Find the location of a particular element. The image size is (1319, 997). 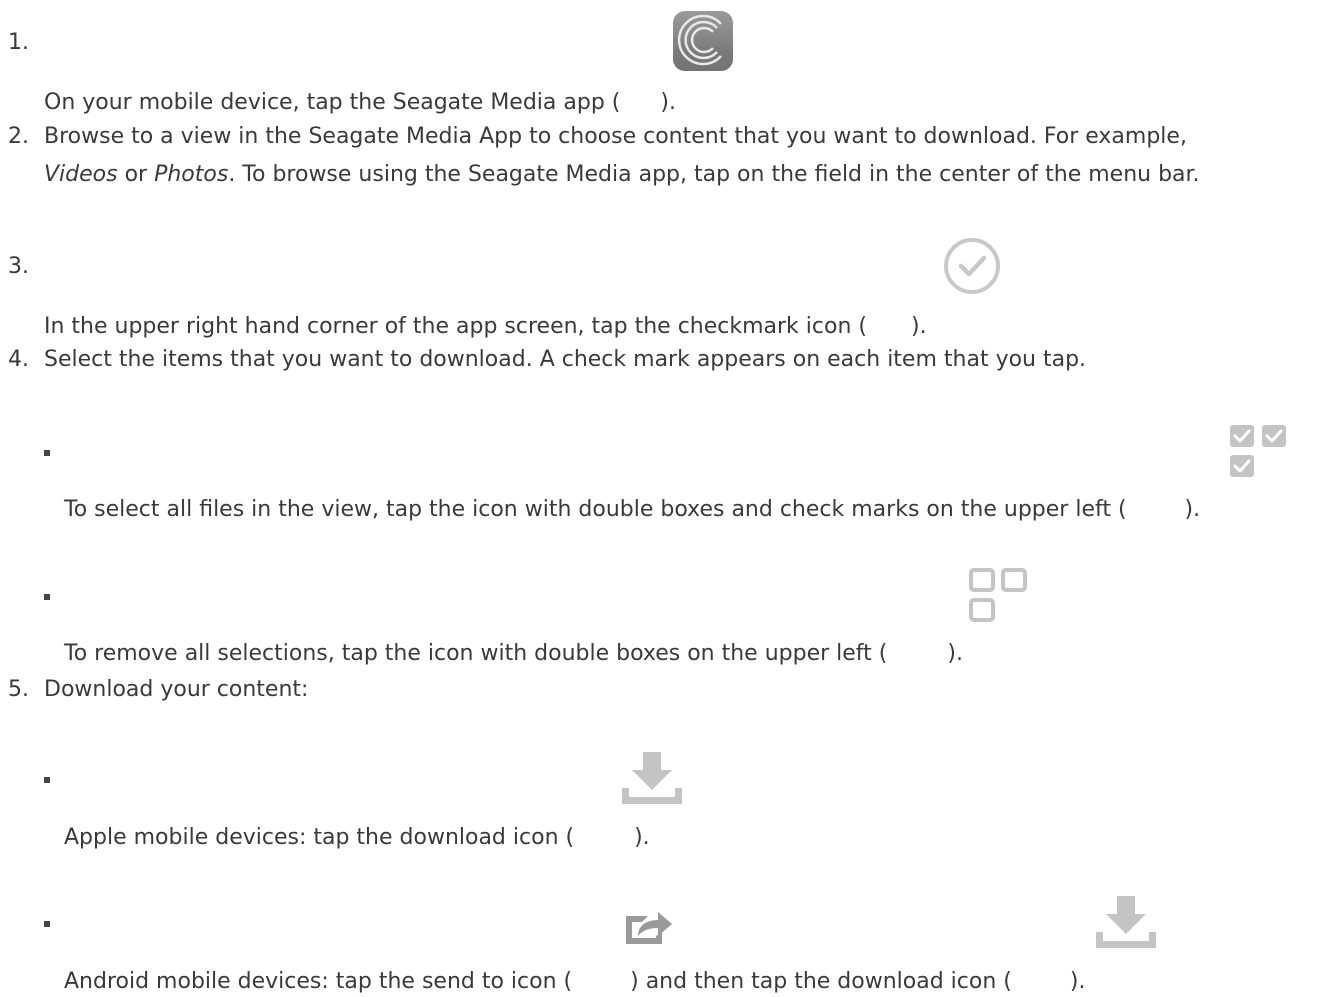

deselect-all-icon is located at coordinates (998, 595).